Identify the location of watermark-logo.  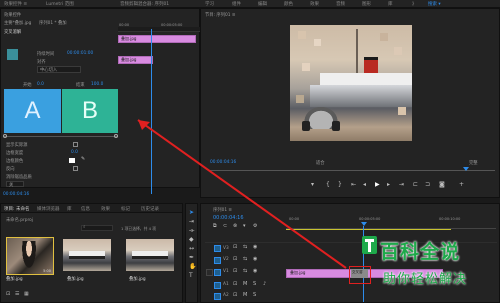
(369, 245).